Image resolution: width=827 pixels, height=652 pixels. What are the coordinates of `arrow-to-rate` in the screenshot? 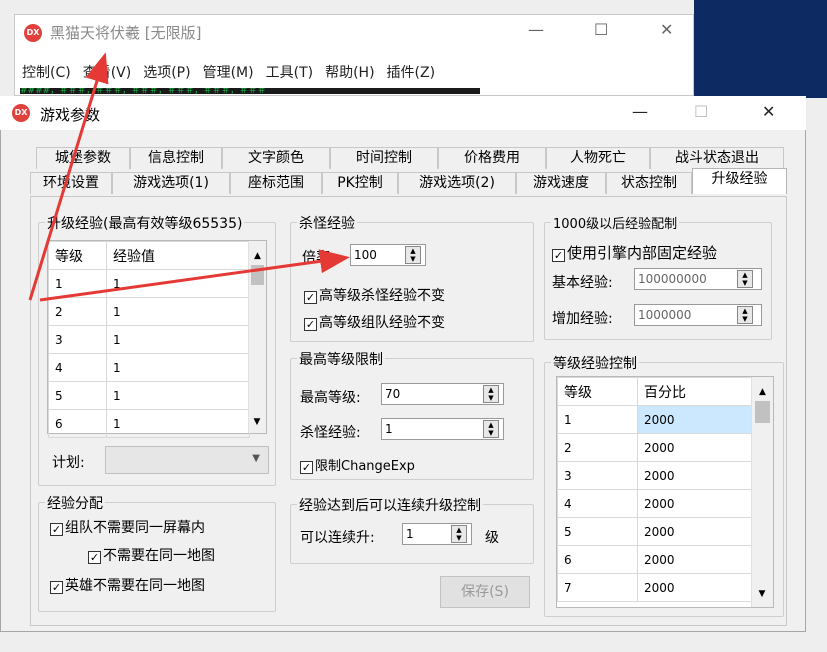 It's located at (194, 275).